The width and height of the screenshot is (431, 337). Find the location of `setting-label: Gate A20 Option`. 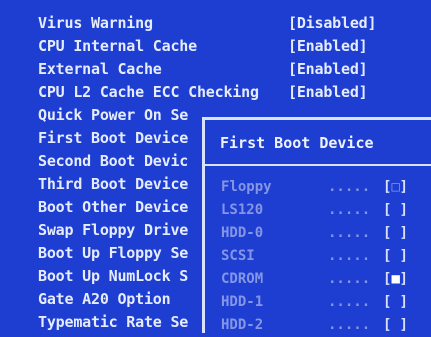

setting-label: Gate A20 Option is located at coordinates (104, 299).